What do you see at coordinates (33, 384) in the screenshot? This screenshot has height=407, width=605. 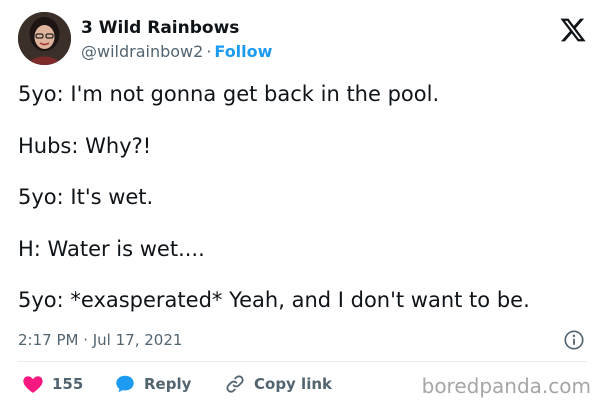 I see `heart-icon` at bounding box center [33, 384].